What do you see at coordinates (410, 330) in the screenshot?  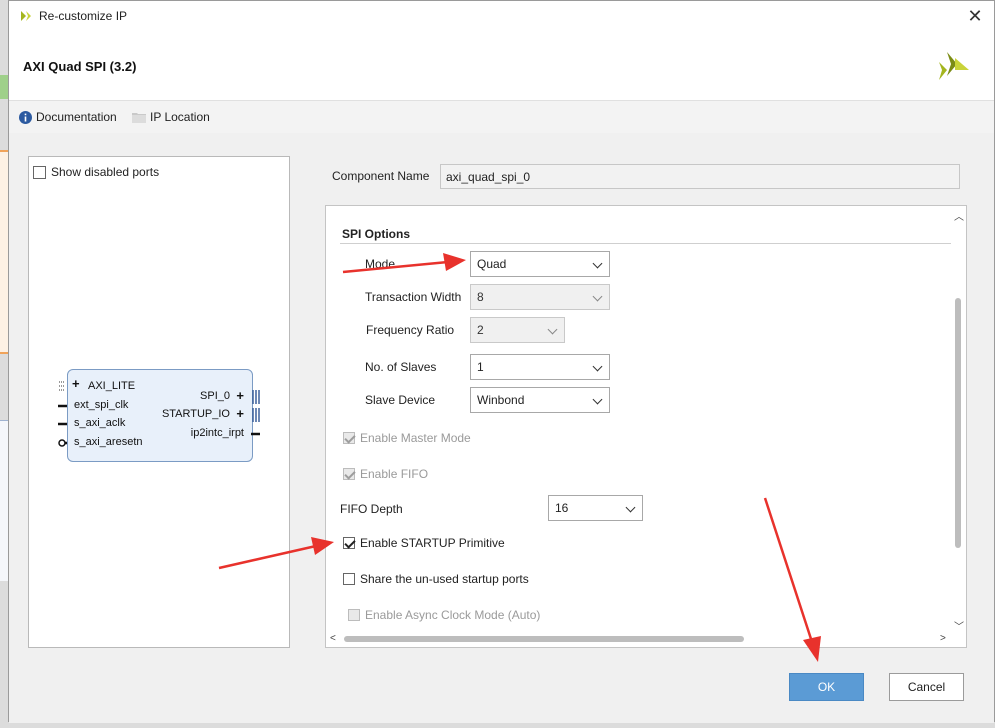 I see `frequency-ratio-label: Frequency Ratio` at bounding box center [410, 330].